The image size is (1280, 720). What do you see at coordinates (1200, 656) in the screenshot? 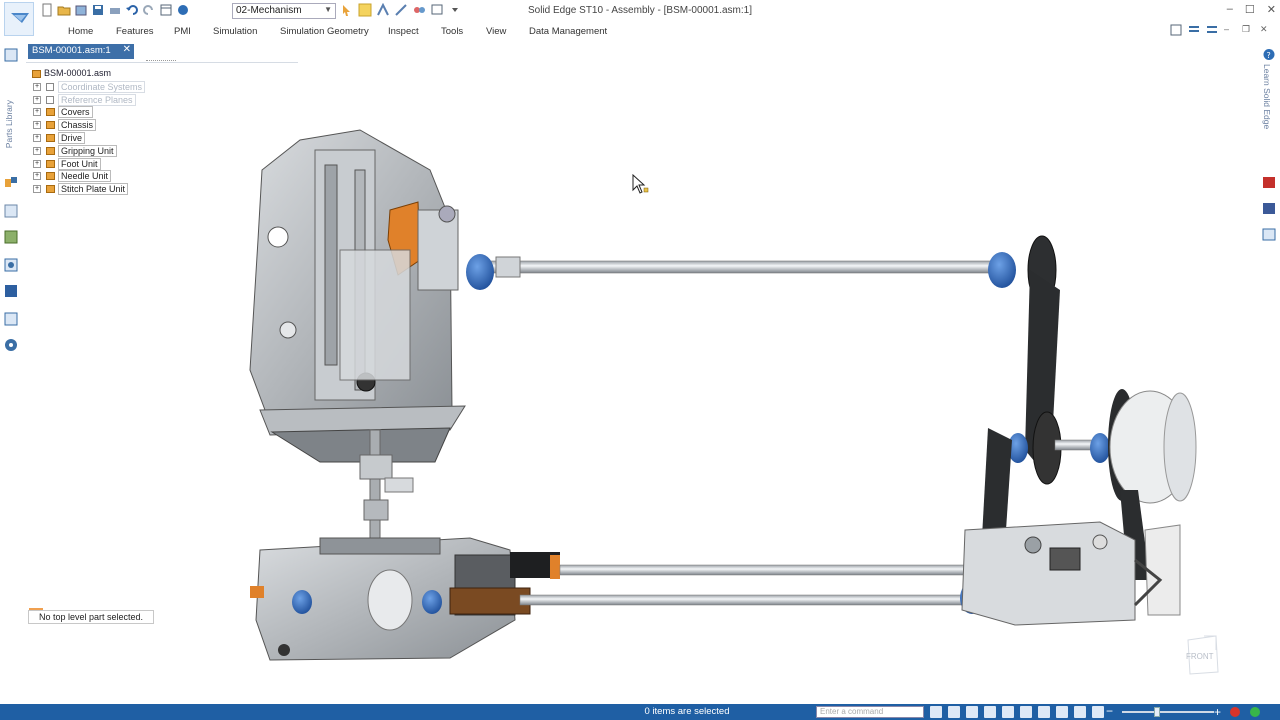
I see `view-orientation-label: FRONT` at bounding box center [1200, 656].